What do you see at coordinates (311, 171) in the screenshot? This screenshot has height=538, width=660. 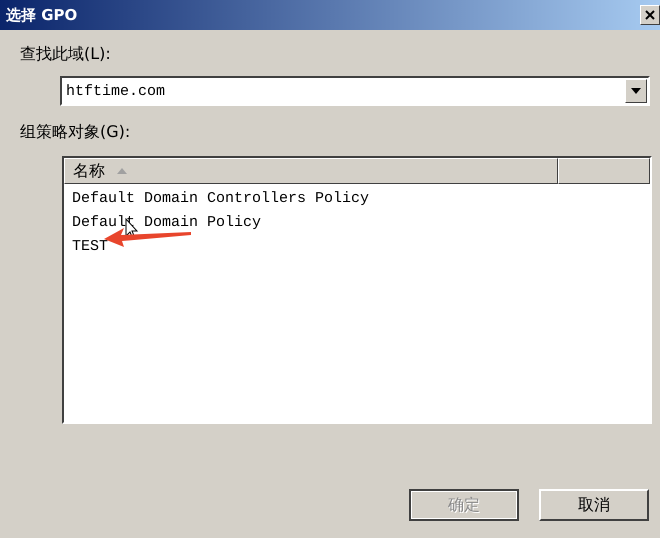 I see `column-header: 名称` at bounding box center [311, 171].